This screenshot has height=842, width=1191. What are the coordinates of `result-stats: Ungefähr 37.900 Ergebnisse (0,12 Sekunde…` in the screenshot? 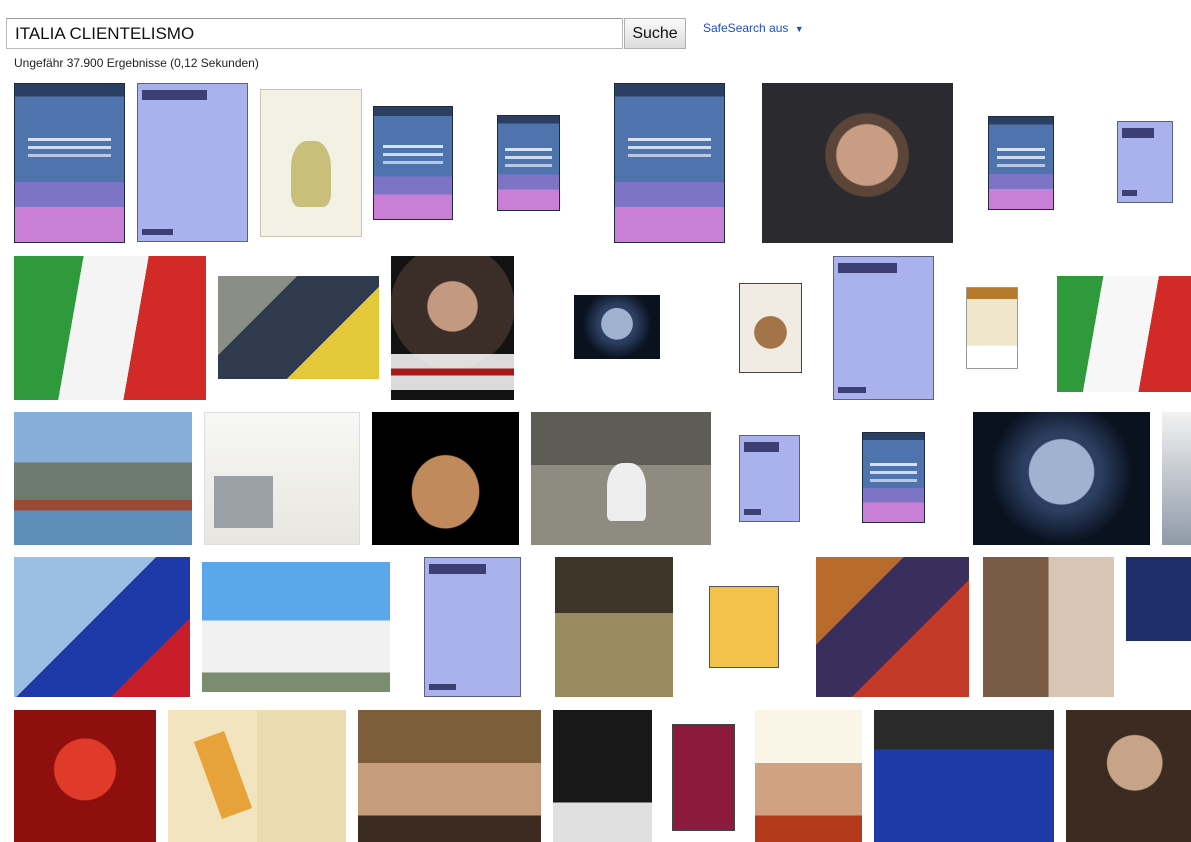 It's located at (136, 63).